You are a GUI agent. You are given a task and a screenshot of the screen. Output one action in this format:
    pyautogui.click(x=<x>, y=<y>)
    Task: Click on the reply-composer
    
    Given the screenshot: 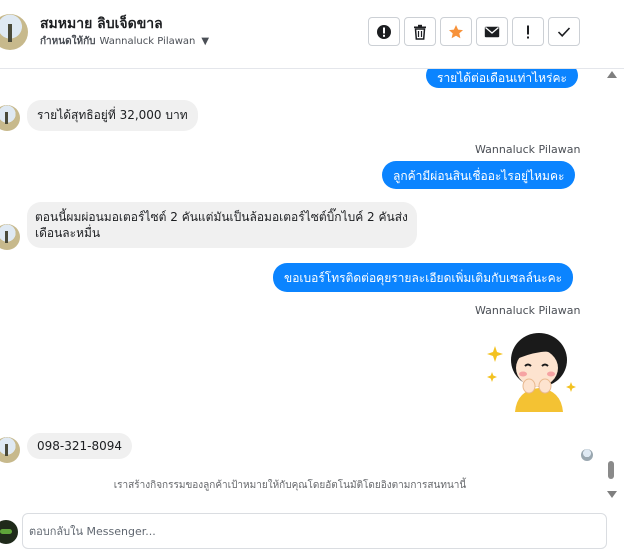 What is the action you would take?
    pyautogui.click(x=312, y=530)
    